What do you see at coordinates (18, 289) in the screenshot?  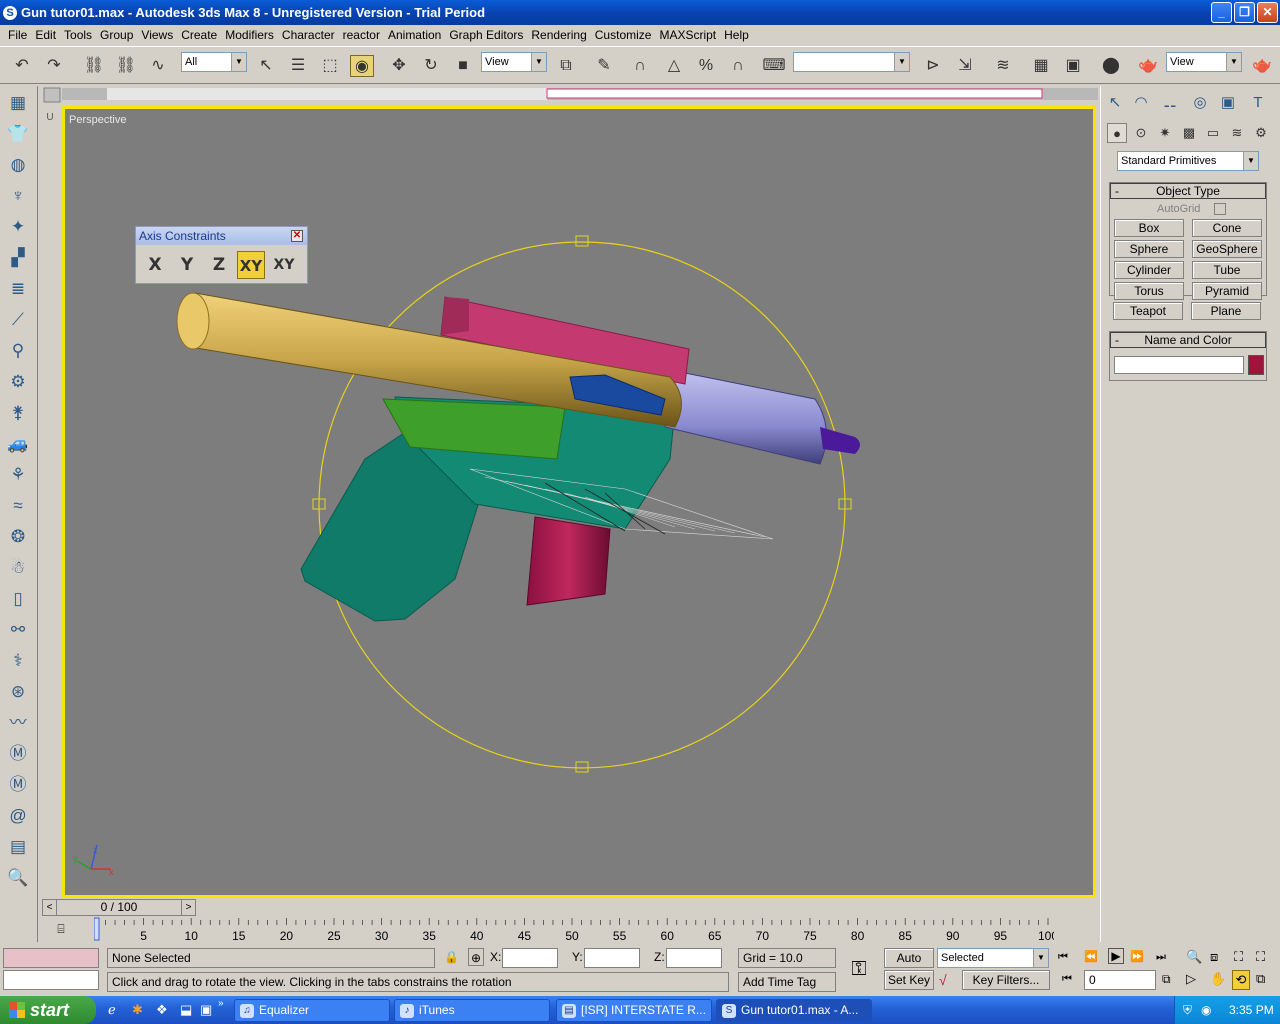 I see `spring-icon: ≣` at bounding box center [18, 289].